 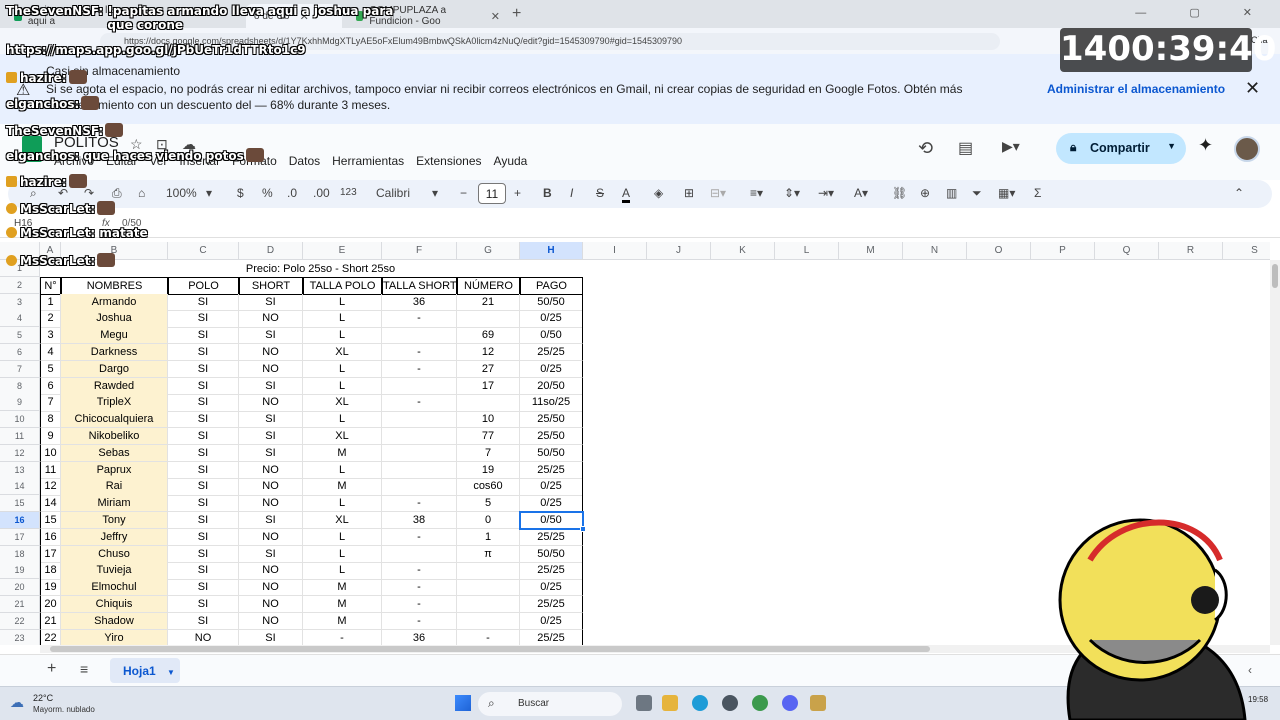 What do you see at coordinates (50, 386) in the screenshot?
I see `table-cell: 6` at bounding box center [50, 386].